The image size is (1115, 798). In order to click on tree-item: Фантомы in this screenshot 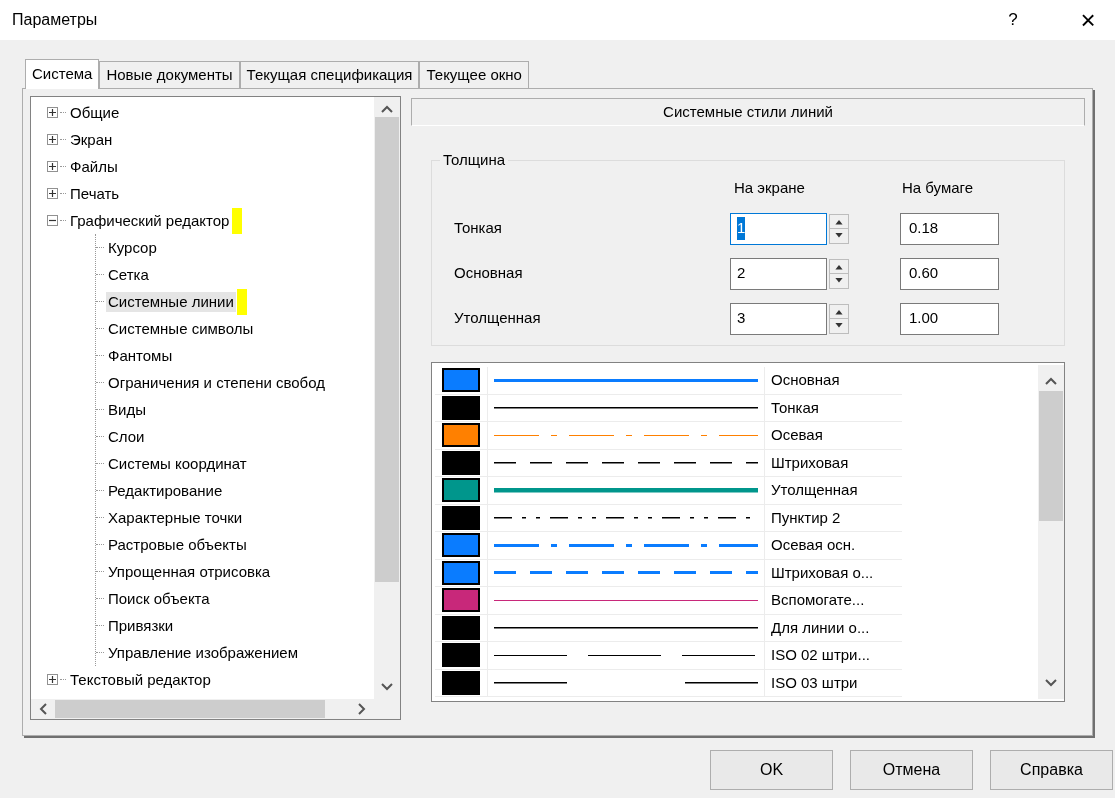, I will do `click(140, 355)`.